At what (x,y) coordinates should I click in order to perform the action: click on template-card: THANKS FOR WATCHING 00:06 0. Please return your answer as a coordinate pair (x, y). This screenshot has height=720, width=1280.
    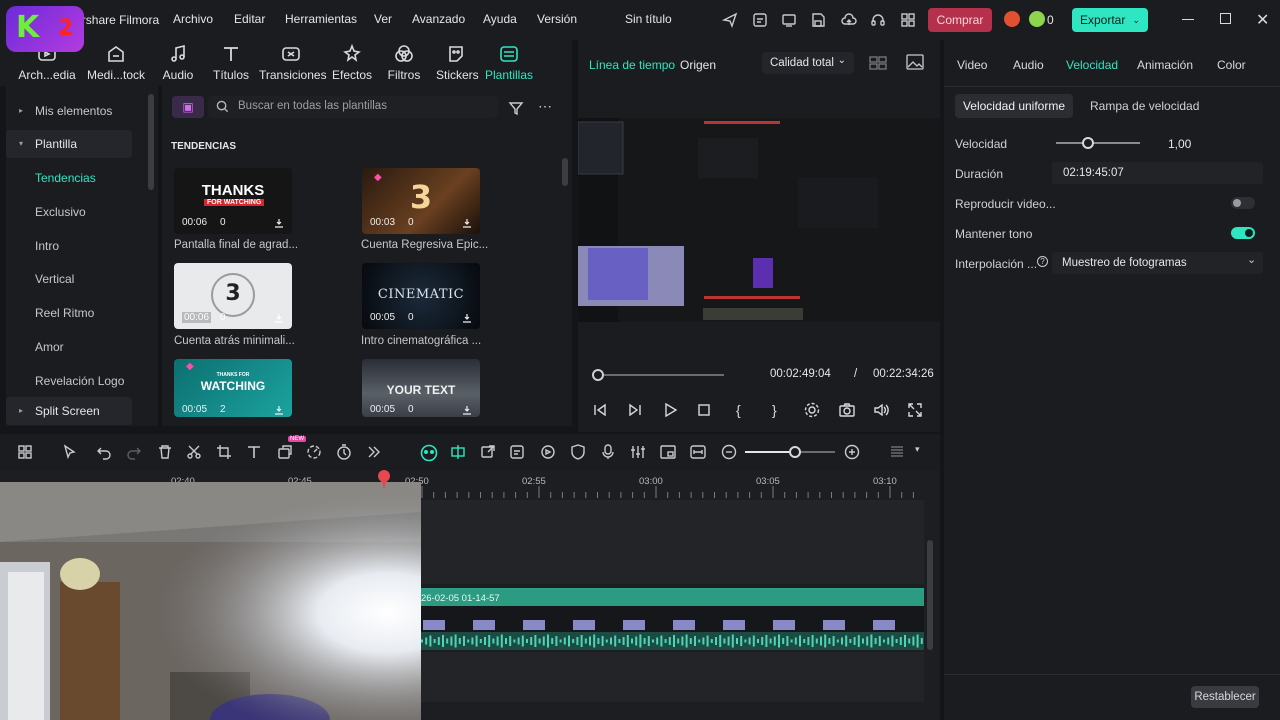
    Looking at the image, I should click on (233, 201).